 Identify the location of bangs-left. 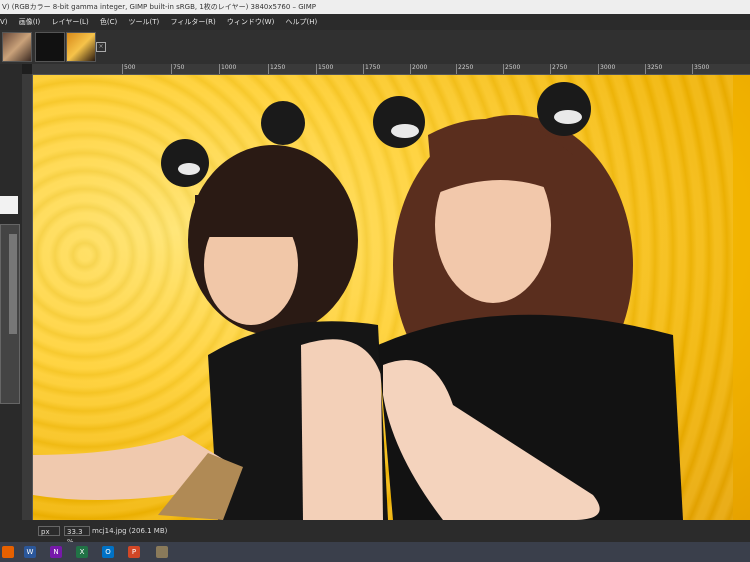
(255, 216).